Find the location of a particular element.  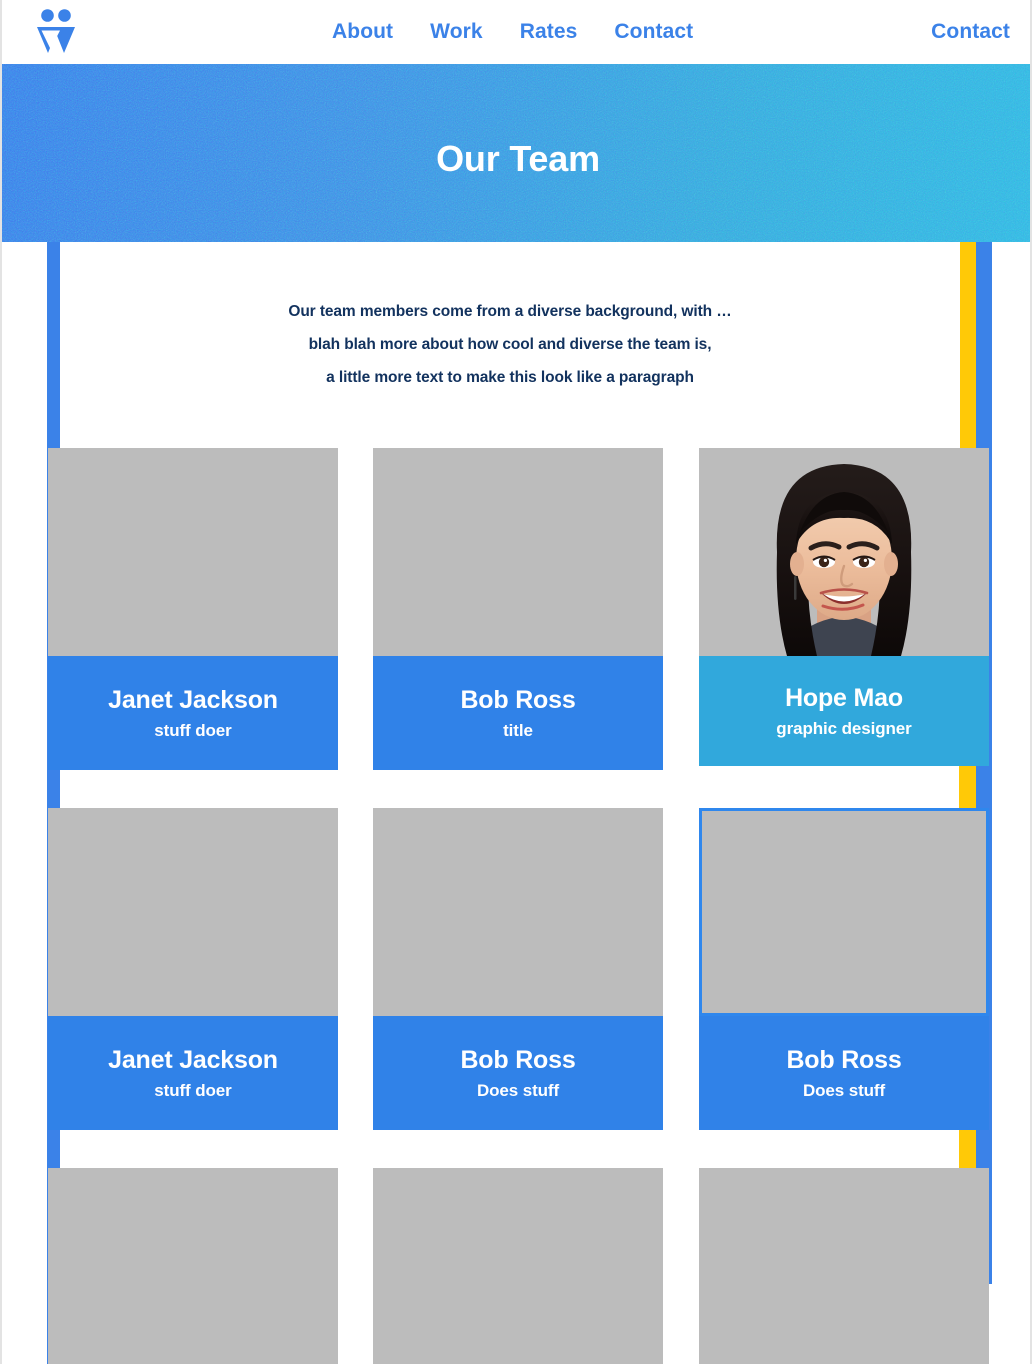

team-member-role: title is located at coordinates (518, 730).